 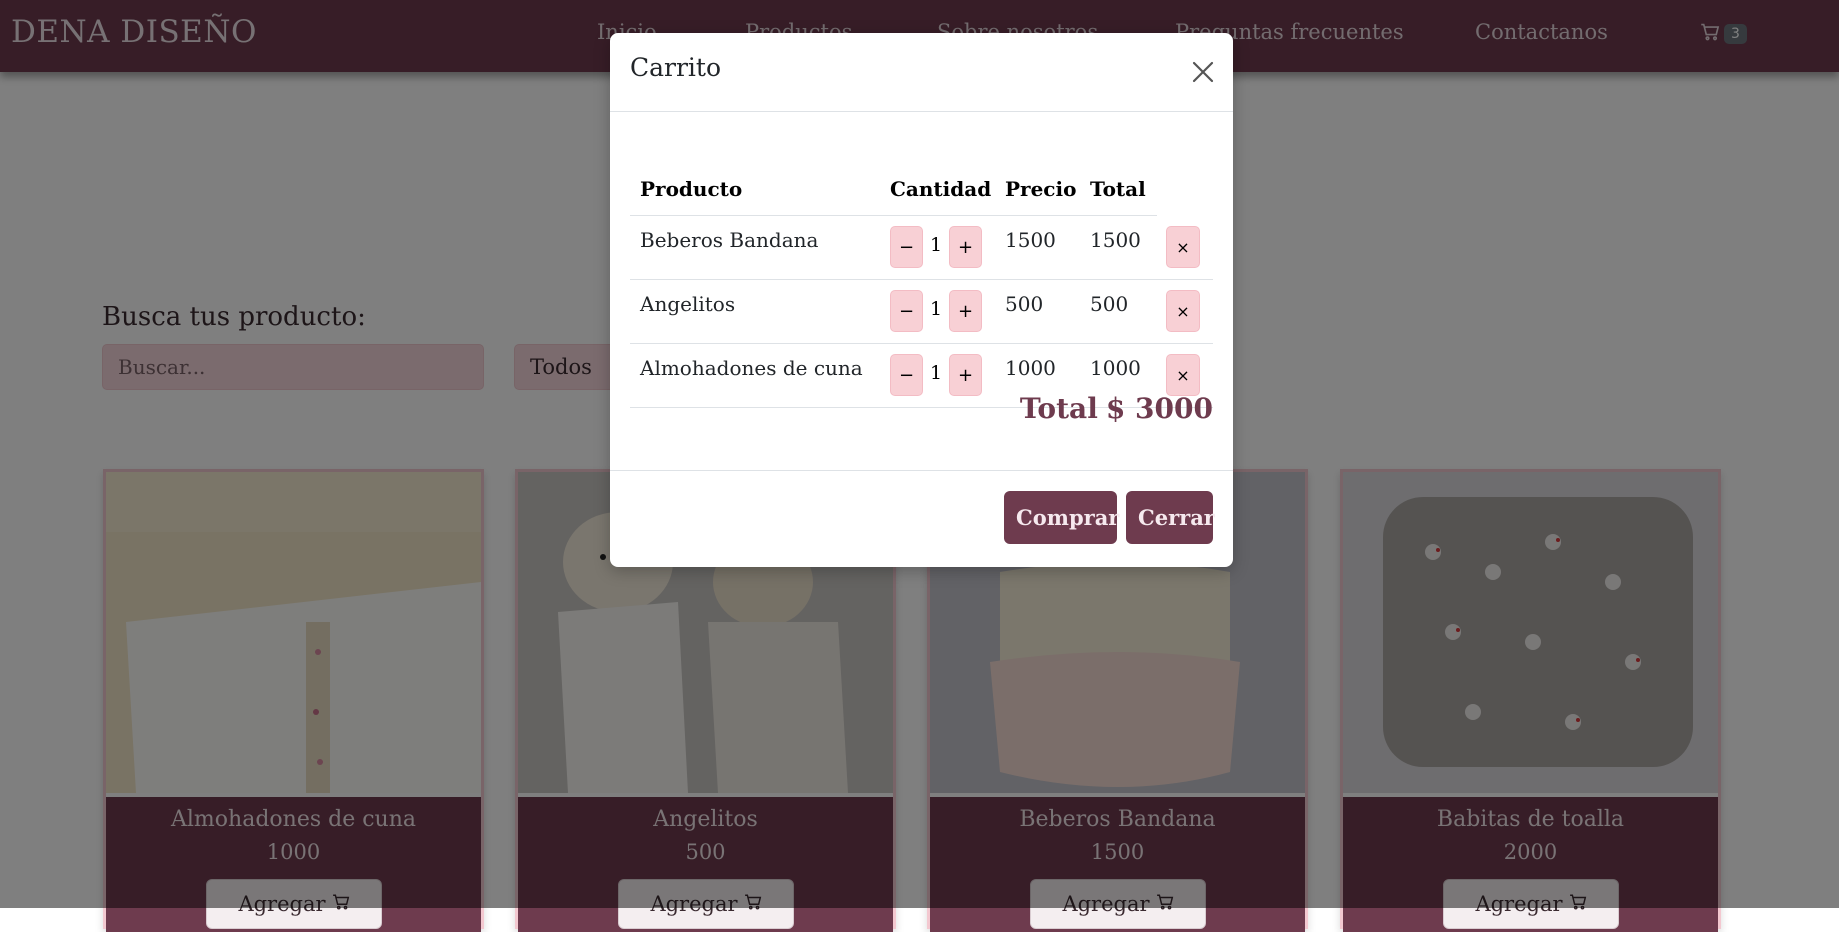 I want to click on total-label: Total, so click(x=1058, y=408).